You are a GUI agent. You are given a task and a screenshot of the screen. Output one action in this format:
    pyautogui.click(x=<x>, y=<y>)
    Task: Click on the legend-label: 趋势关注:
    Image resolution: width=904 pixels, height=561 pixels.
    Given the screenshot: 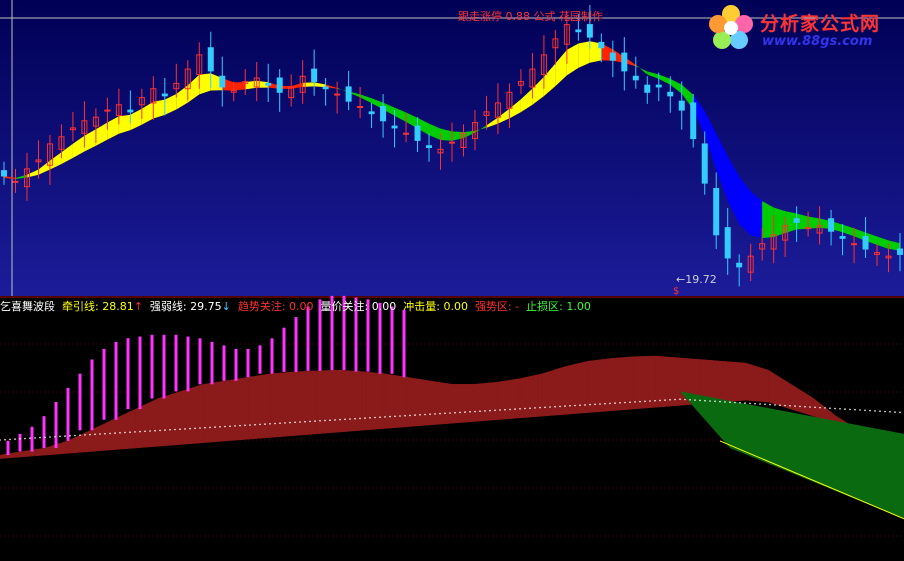 What is the action you would take?
    pyautogui.click(x=263, y=306)
    